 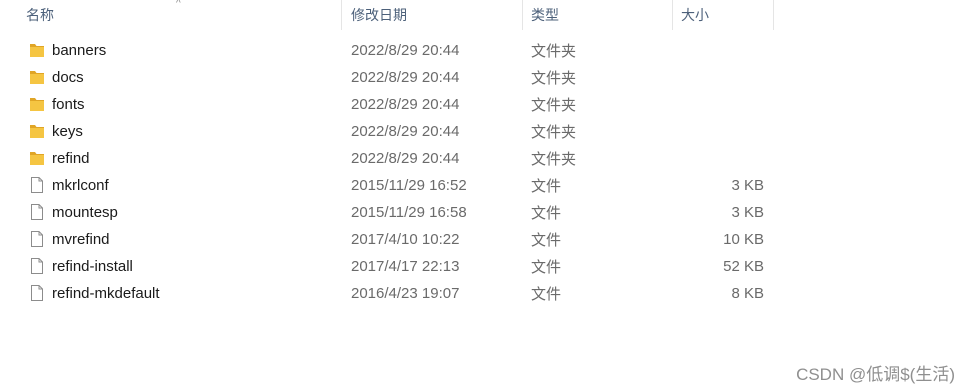 I want to click on file-modified-date: 2016/4/23 19:07, so click(x=405, y=293).